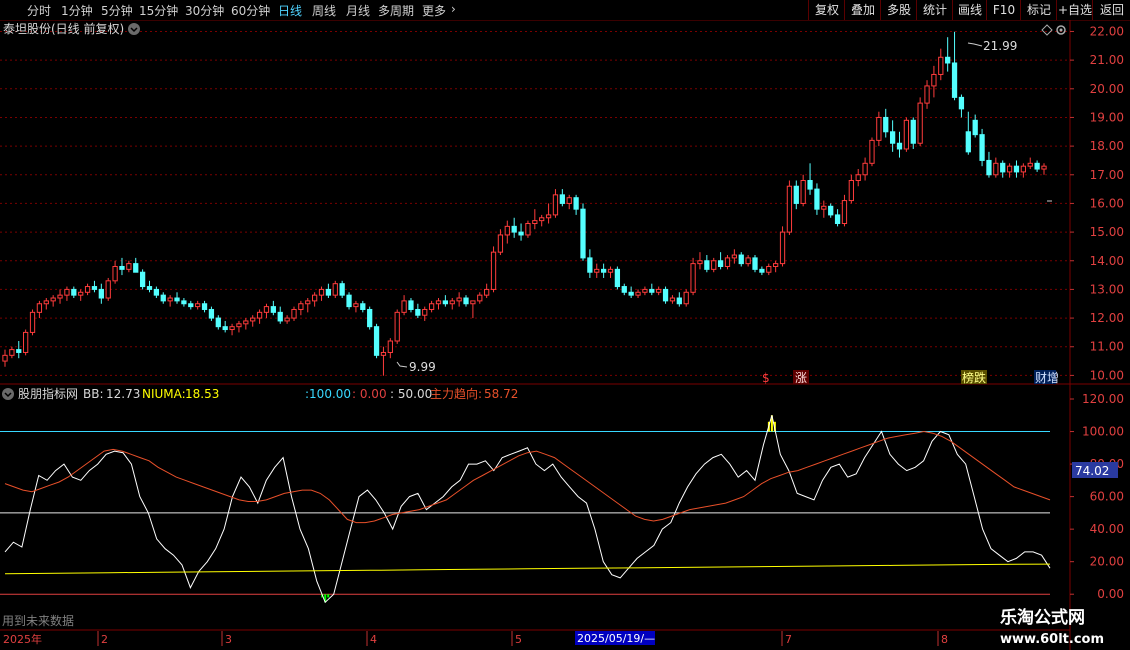 This screenshot has width=1130, height=650. What do you see at coordinates (93, 394) in the screenshot?
I see `bb-label: BB:` at bounding box center [93, 394].